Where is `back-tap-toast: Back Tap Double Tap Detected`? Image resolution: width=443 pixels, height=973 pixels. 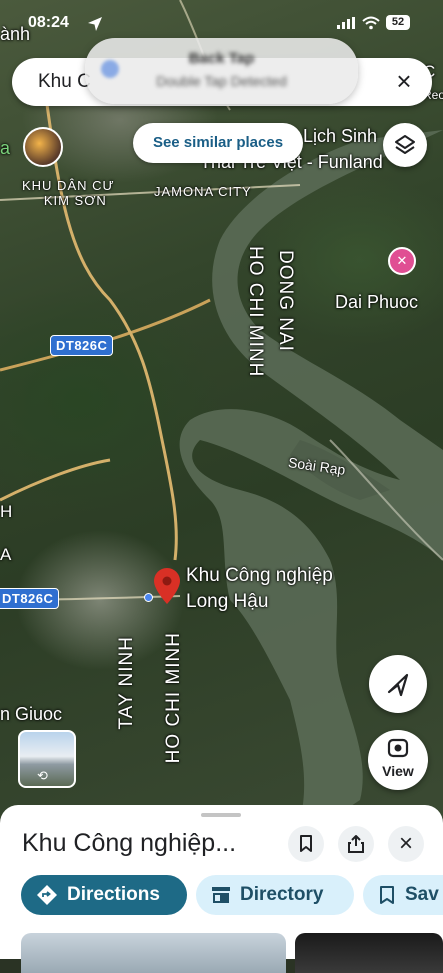
back-tap-toast: Back Tap Double Tap Detected is located at coordinates (221, 71).